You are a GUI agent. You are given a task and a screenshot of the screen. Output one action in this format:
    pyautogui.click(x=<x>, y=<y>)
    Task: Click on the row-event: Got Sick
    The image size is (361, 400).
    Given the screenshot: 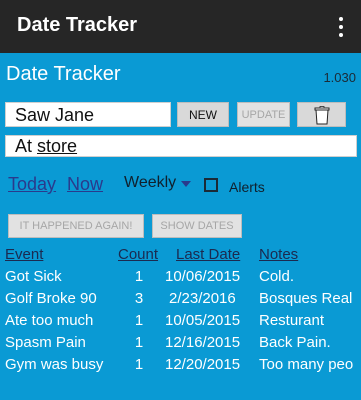 What is the action you would take?
    pyautogui.click(x=33, y=276)
    